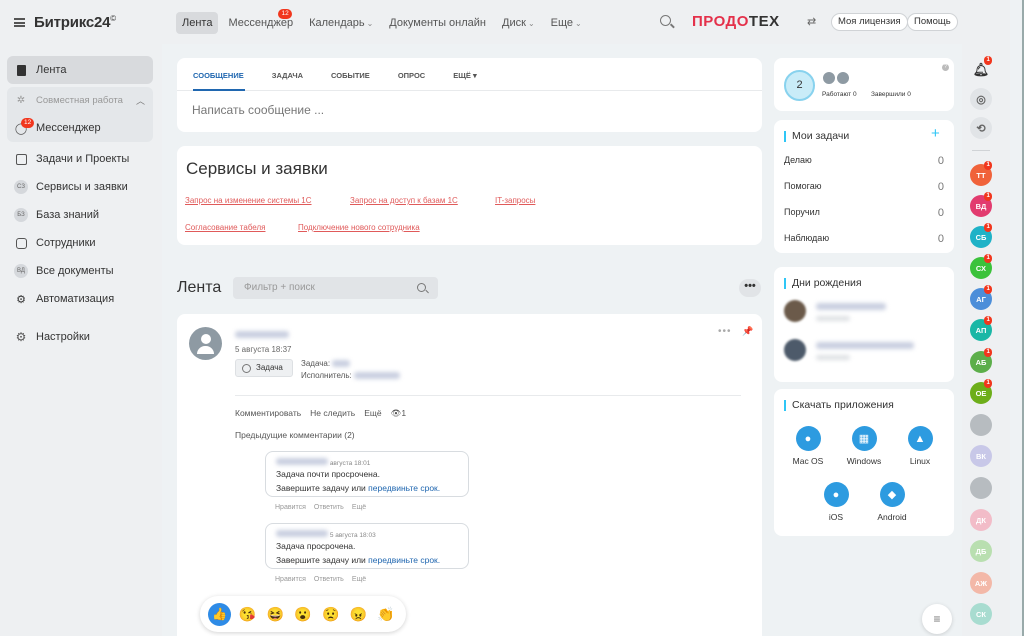 The height and width of the screenshot is (636, 1024). Describe the element at coordinates (341, 23) in the screenshot. I see `tab-calendar: Календарь ⌄` at that location.